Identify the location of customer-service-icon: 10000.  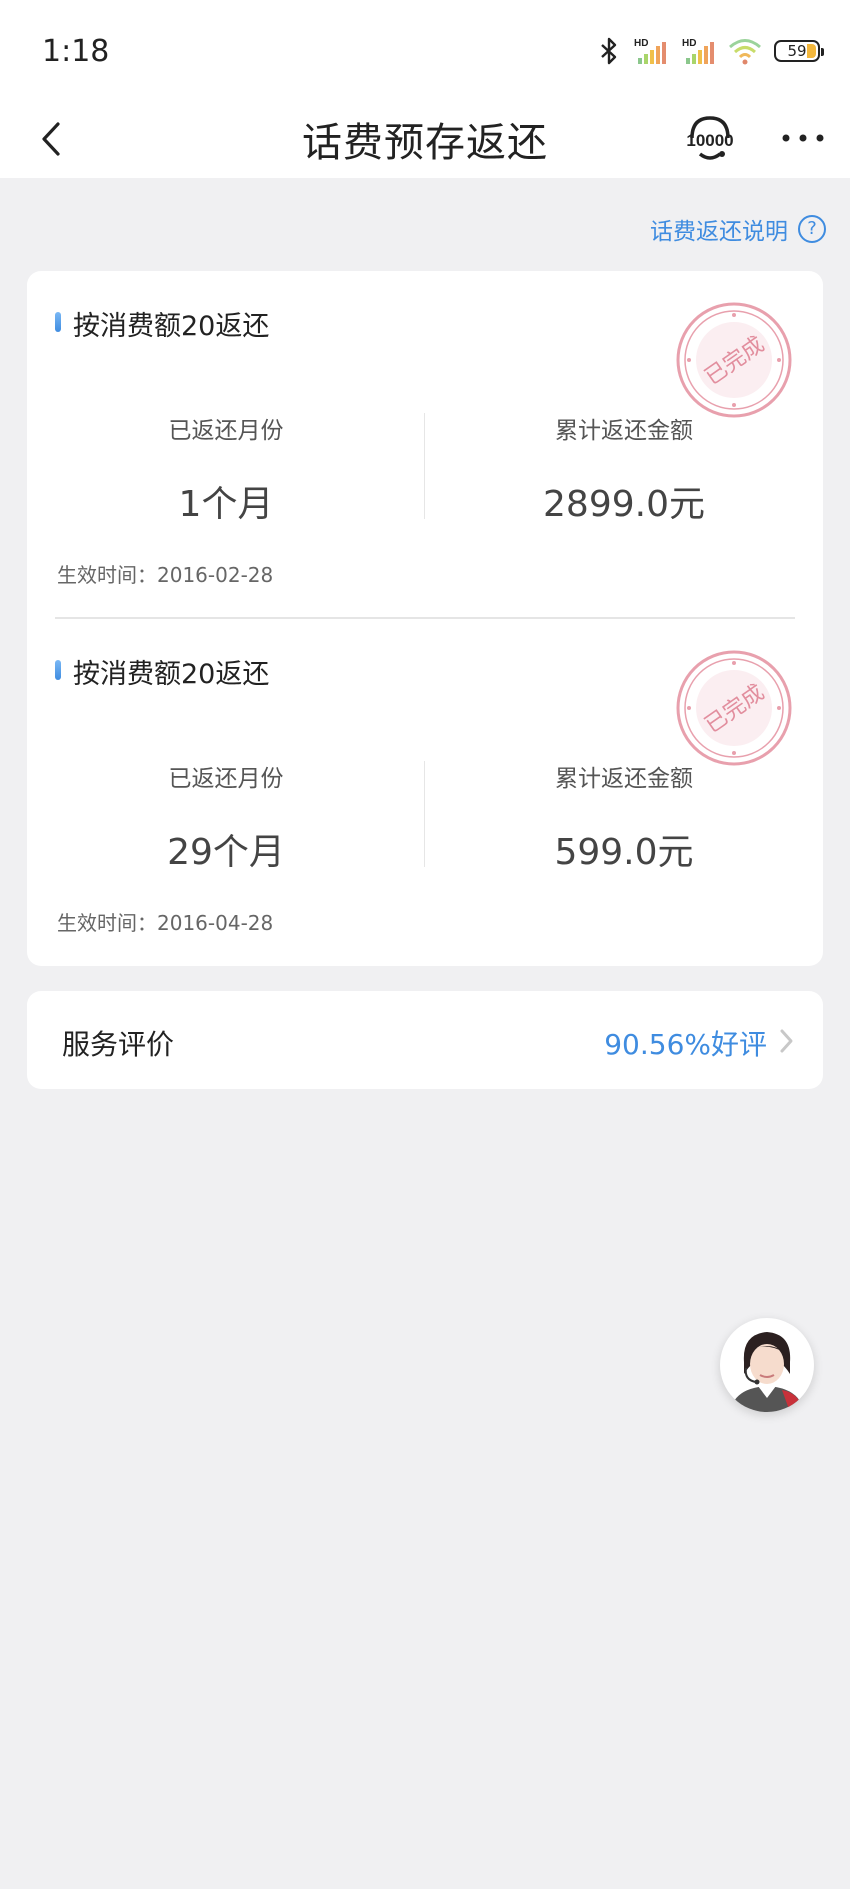
(710, 138).